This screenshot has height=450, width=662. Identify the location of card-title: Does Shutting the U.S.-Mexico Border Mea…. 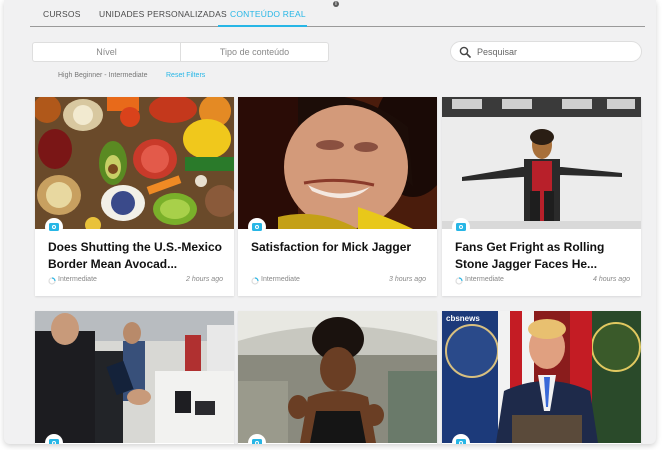
(138, 255).